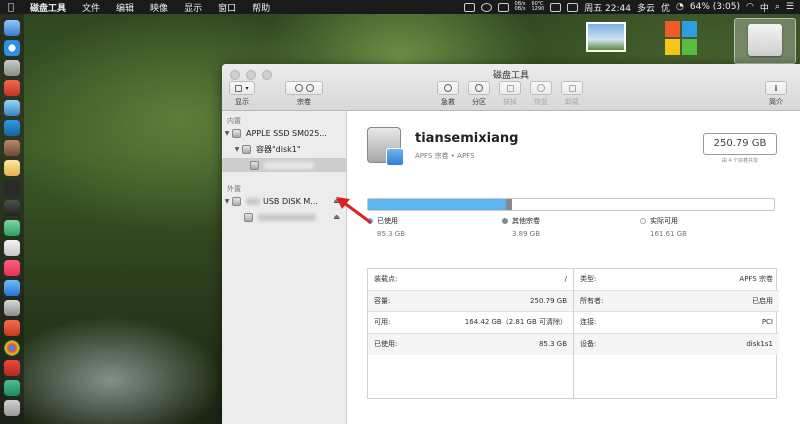 Image resolution: width=800 pixels, height=424 pixels. What do you see at coordinates (12, 188) in the screenshot?
I see `terminal-icon` at bounding box center [12, 188].